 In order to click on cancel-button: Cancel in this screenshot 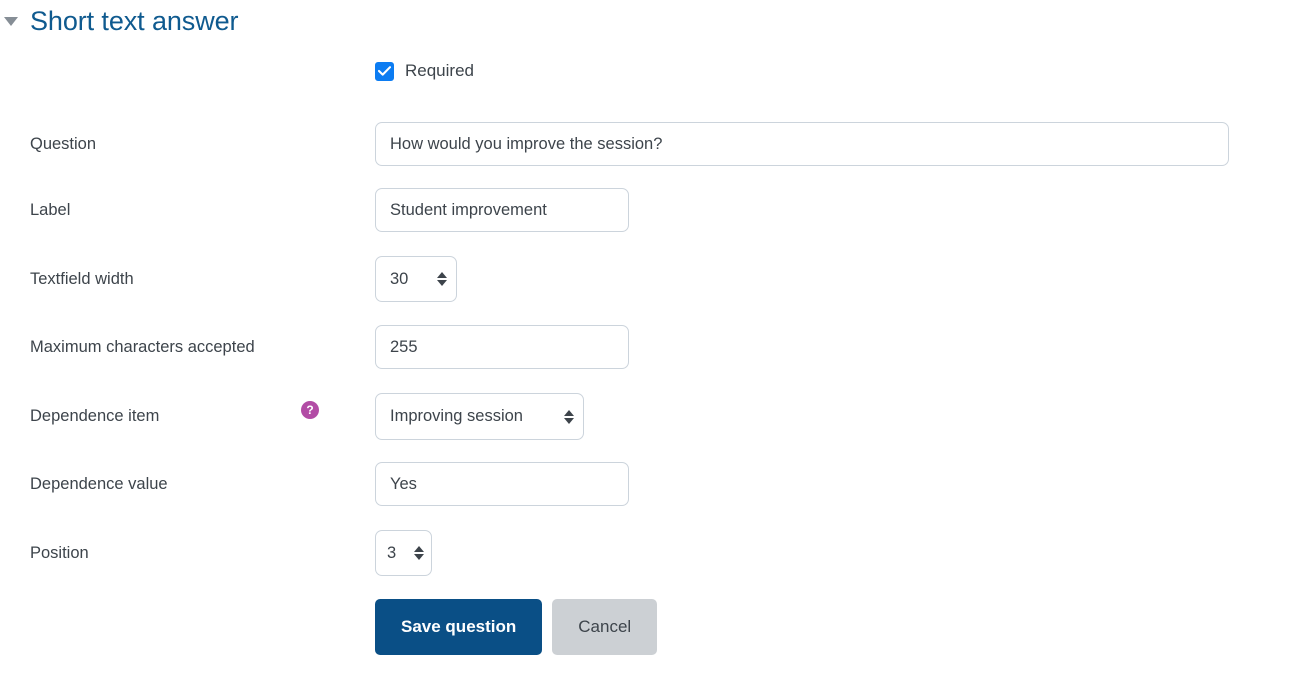, I will do `click(605, 627)`.